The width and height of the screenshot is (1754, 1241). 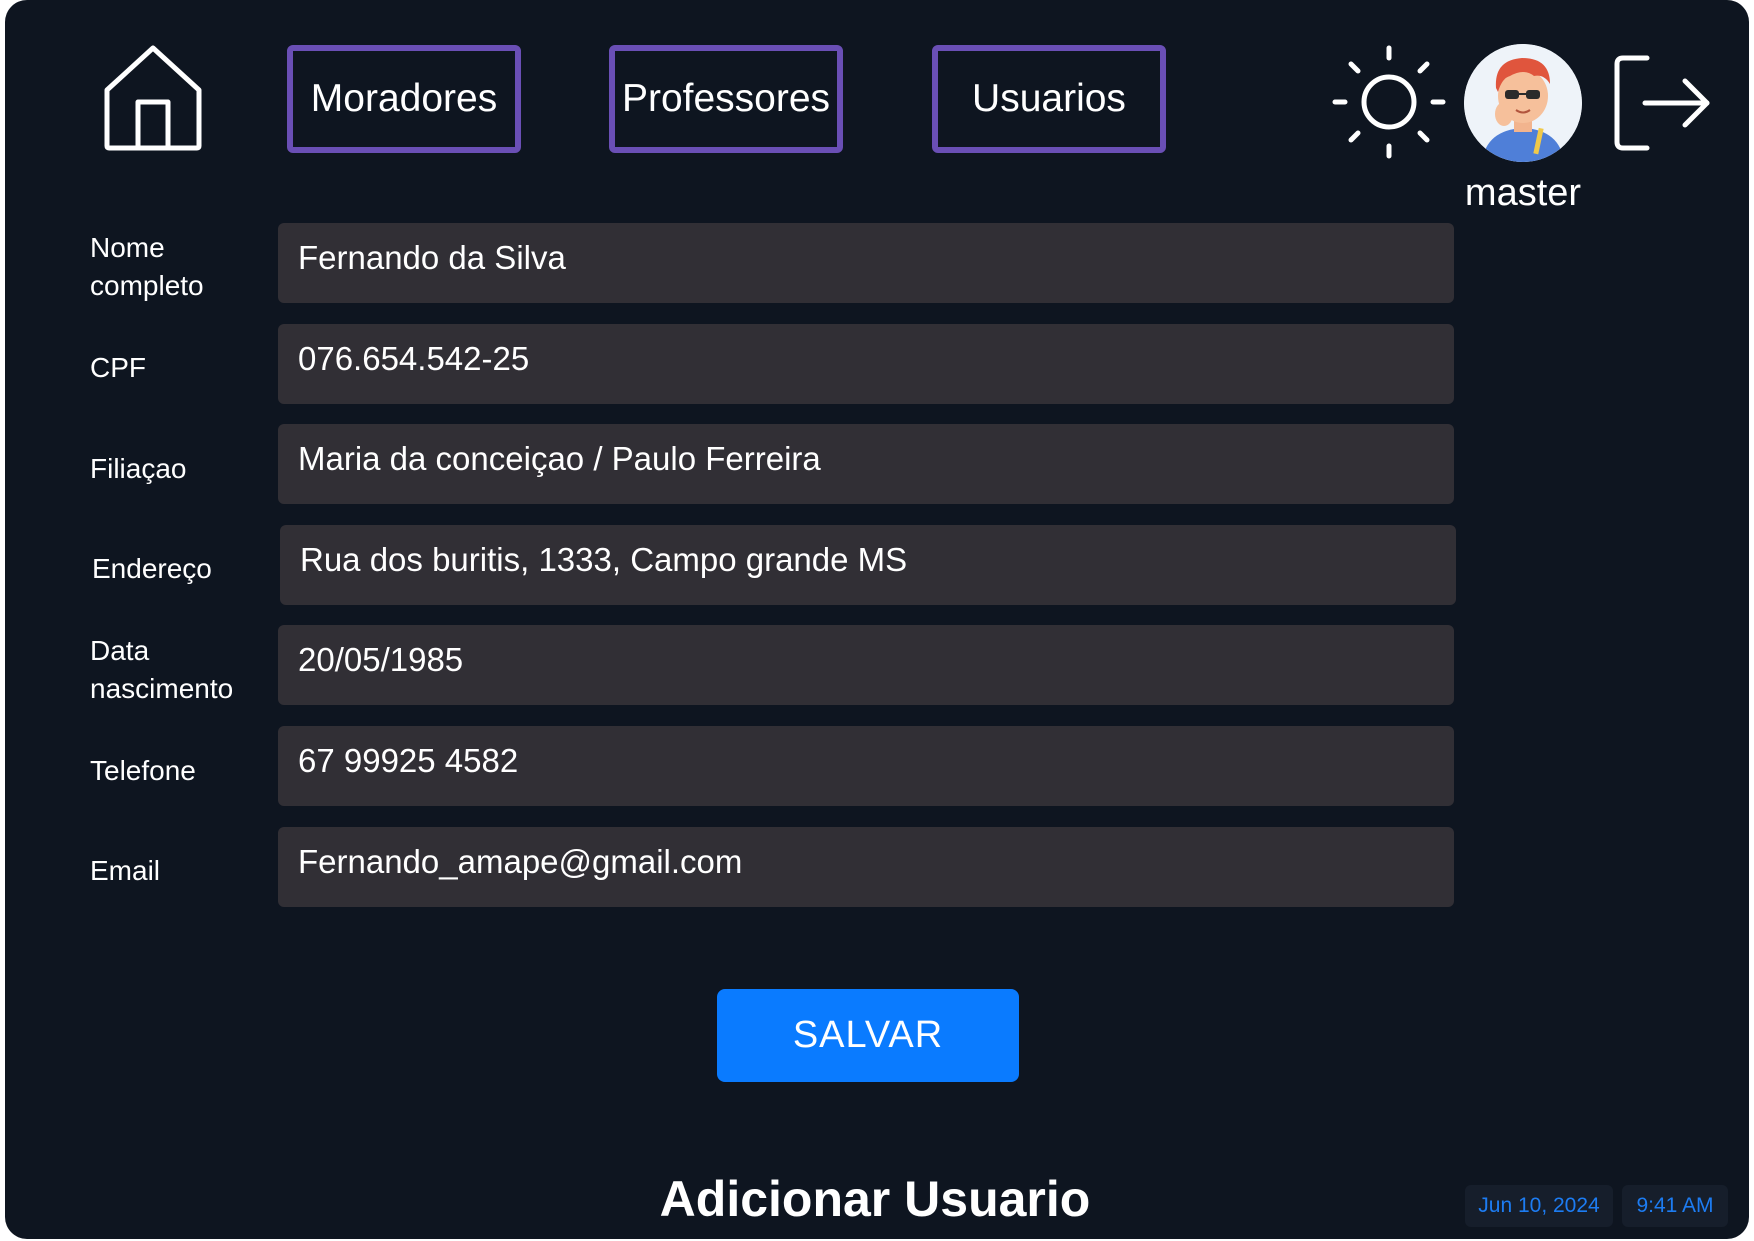 What do you see at coordinates (866, 665) in the screenshot?
I see `data-nascimento-input: 20/05/1985` at bounding box center [866, 665].